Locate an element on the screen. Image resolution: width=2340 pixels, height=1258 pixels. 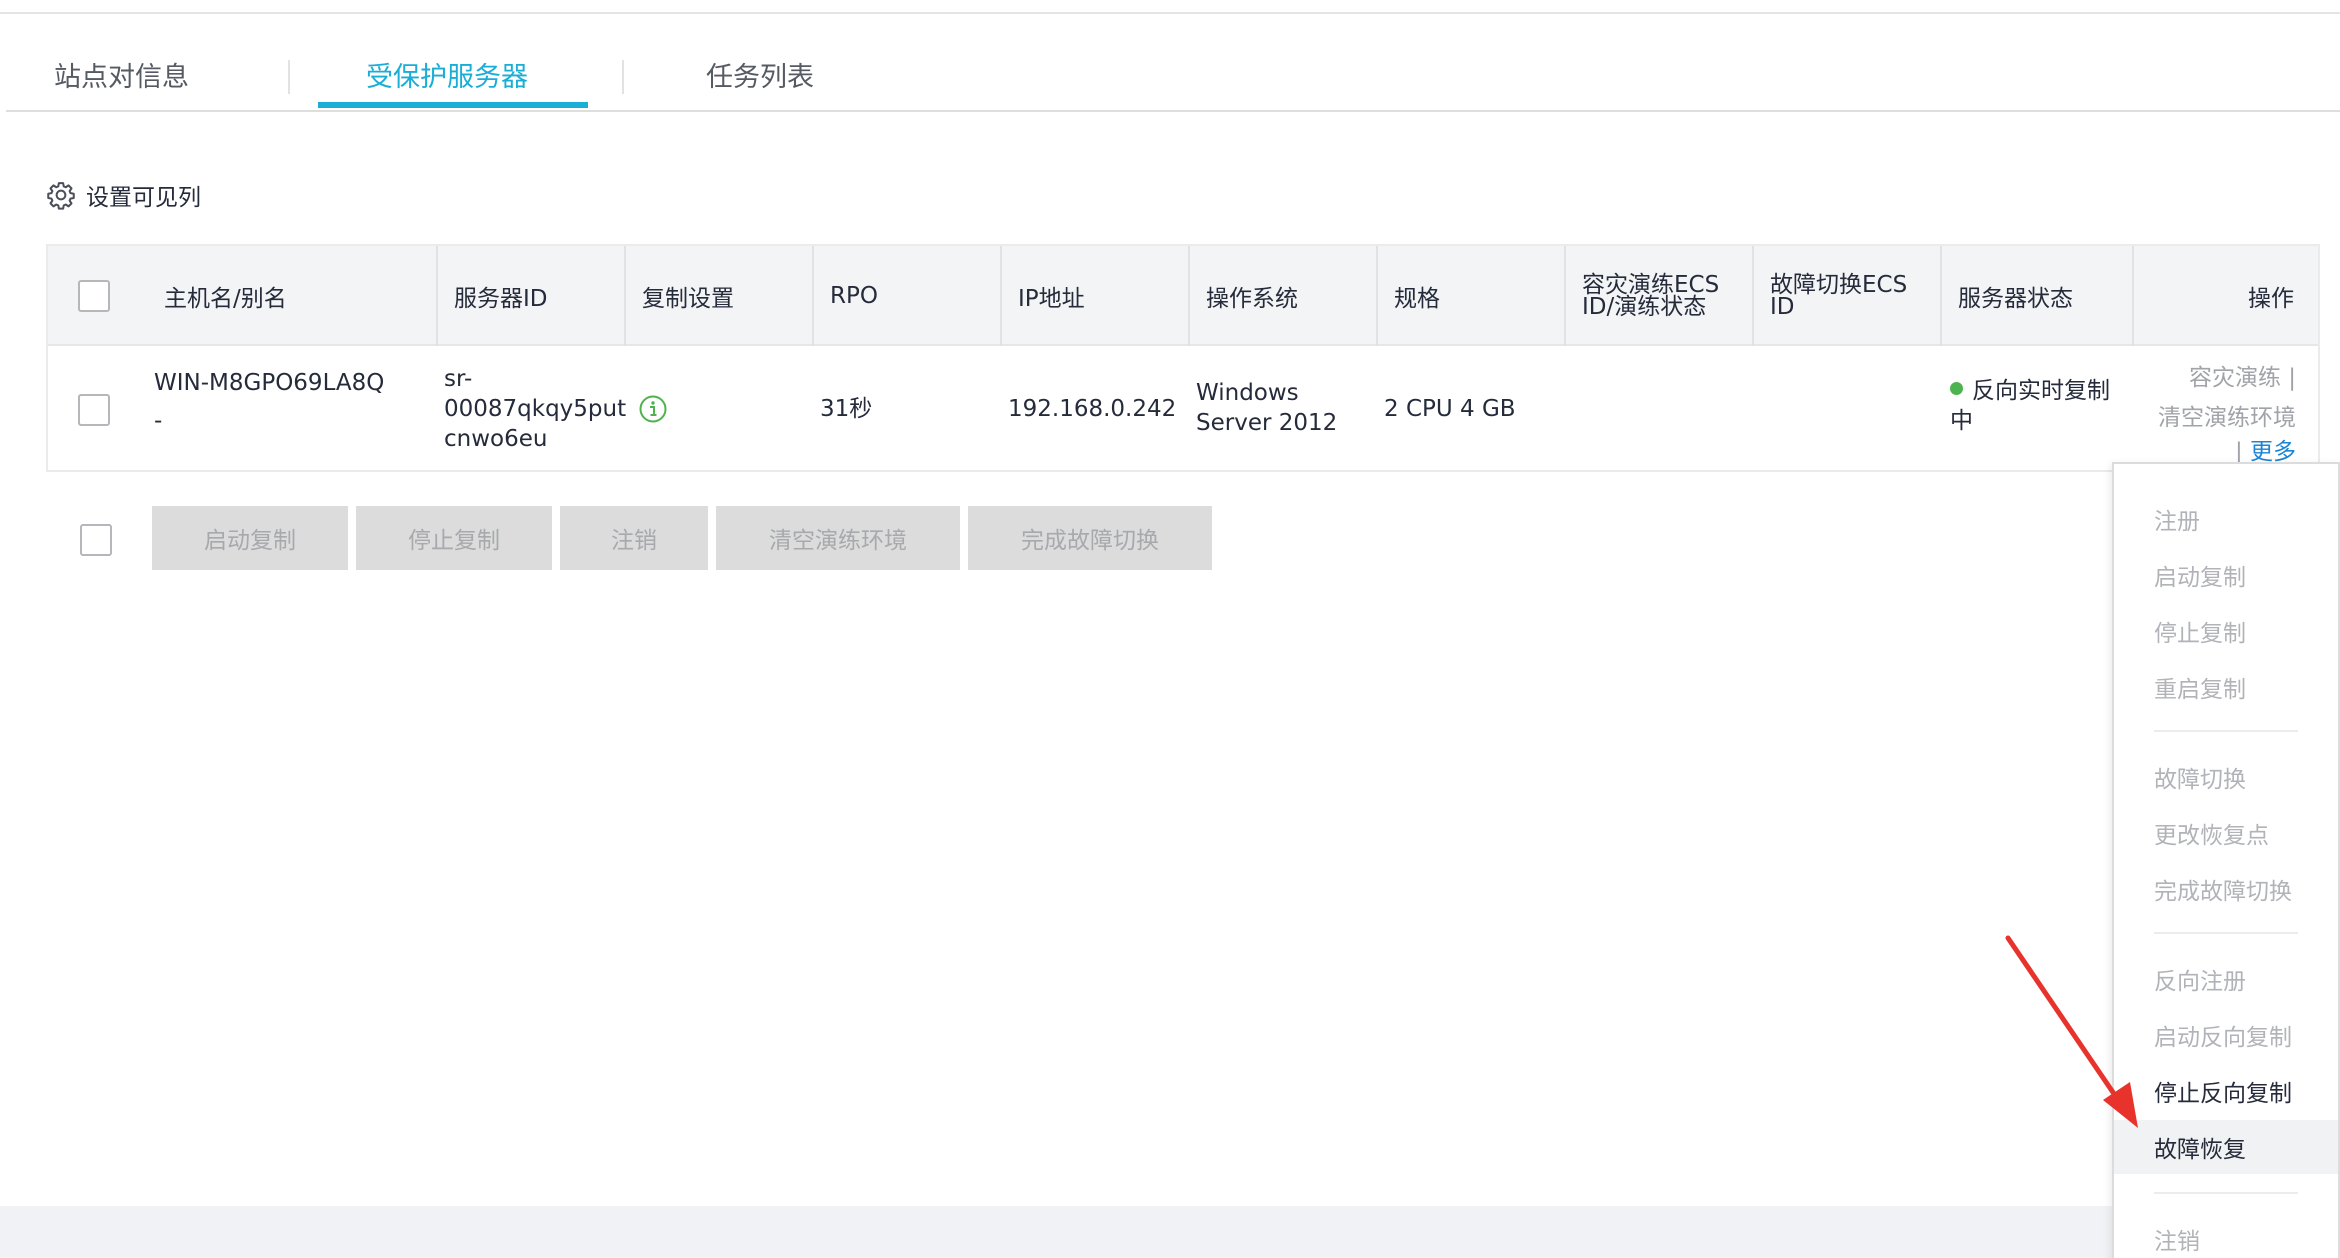
cell-server-id-part3: cnwo6eu is located at coordinates (496, 439).